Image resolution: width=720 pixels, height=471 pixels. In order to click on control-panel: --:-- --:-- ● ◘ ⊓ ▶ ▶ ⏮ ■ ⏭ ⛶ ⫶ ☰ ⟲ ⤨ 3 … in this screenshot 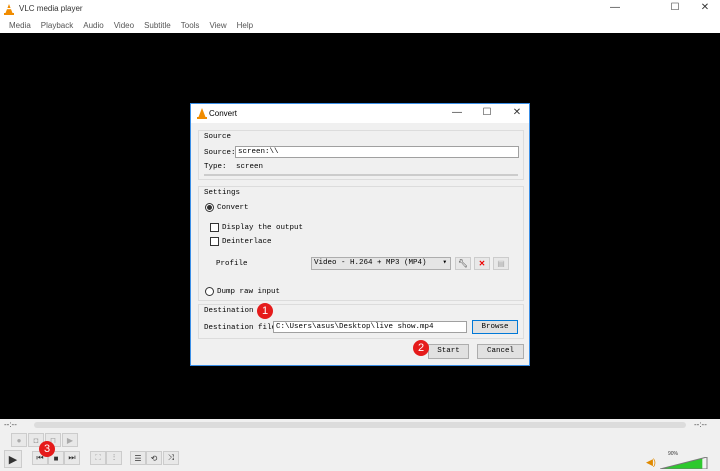, I will do `click(360, 445)`.